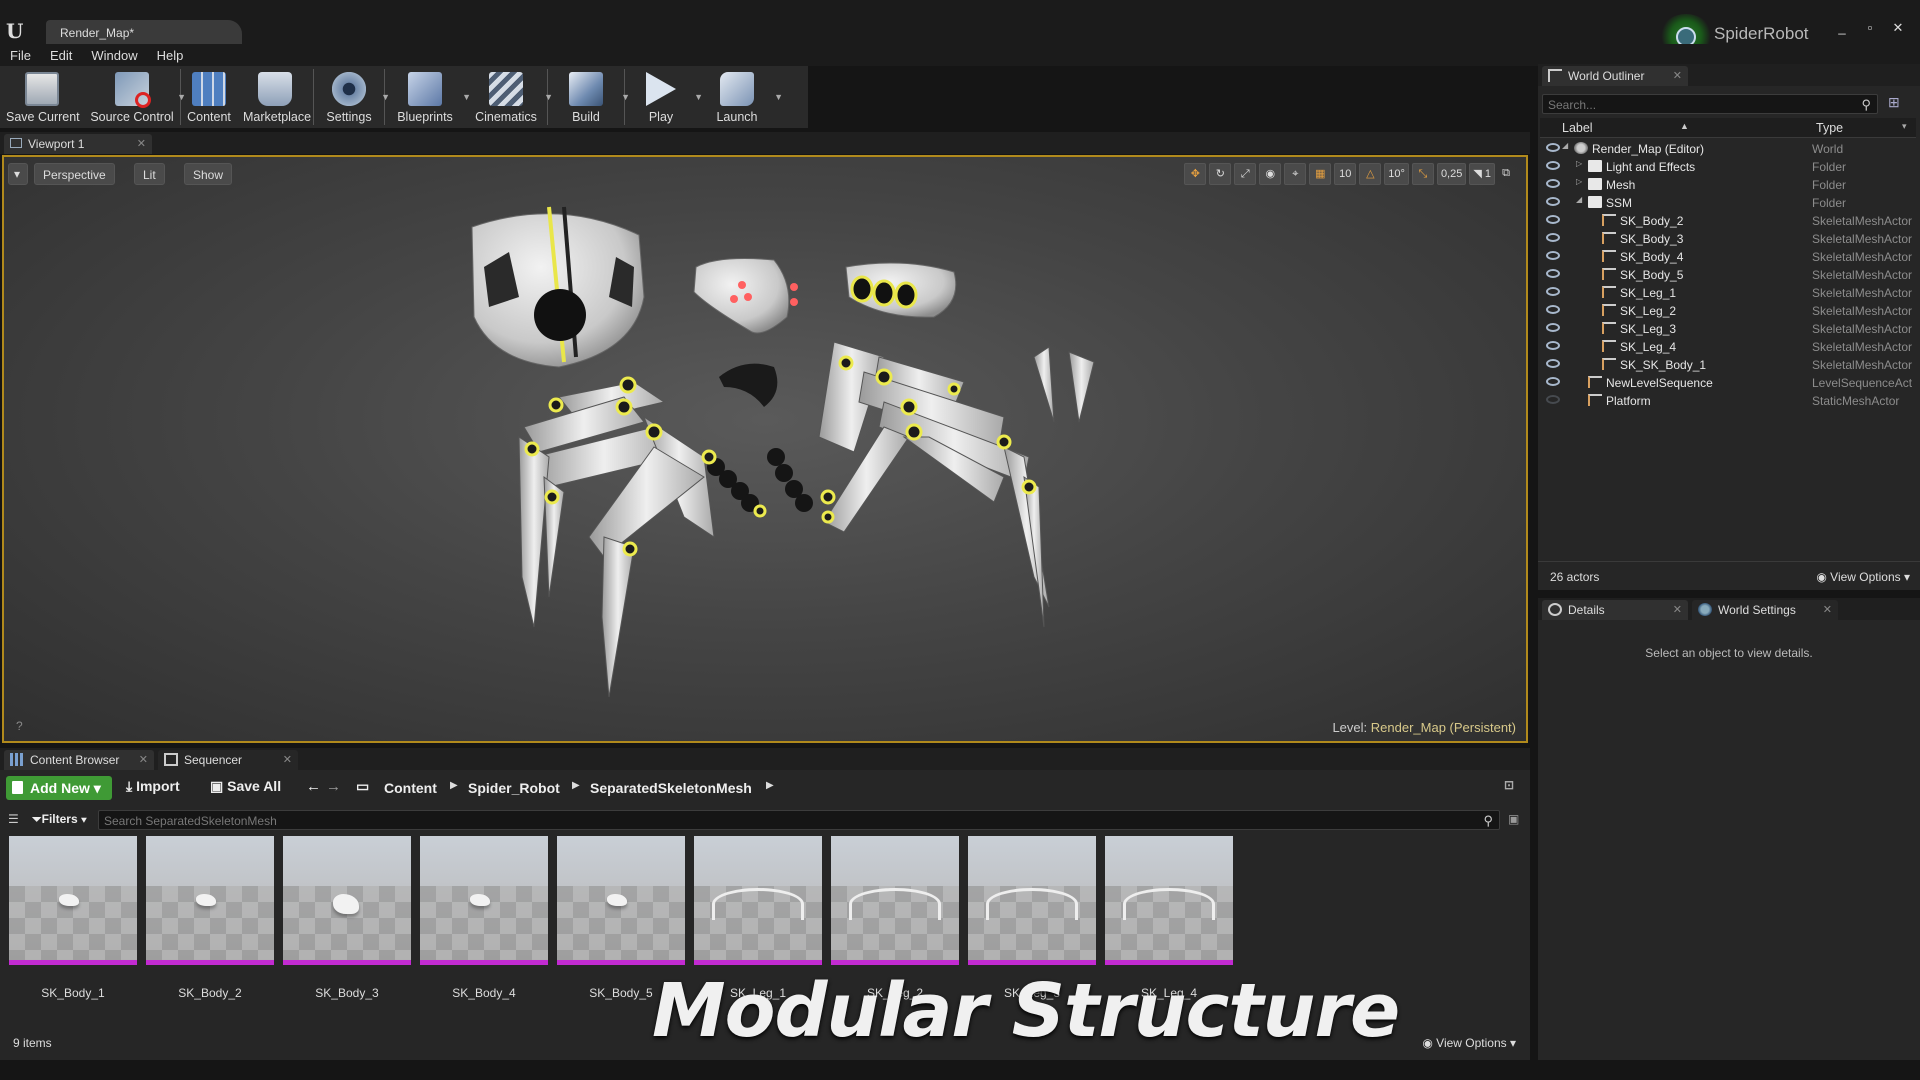 Image resolution: width=1920 pixels, height=1080 pixels. I want to click on lit-button: Lit, so click(149, 174).